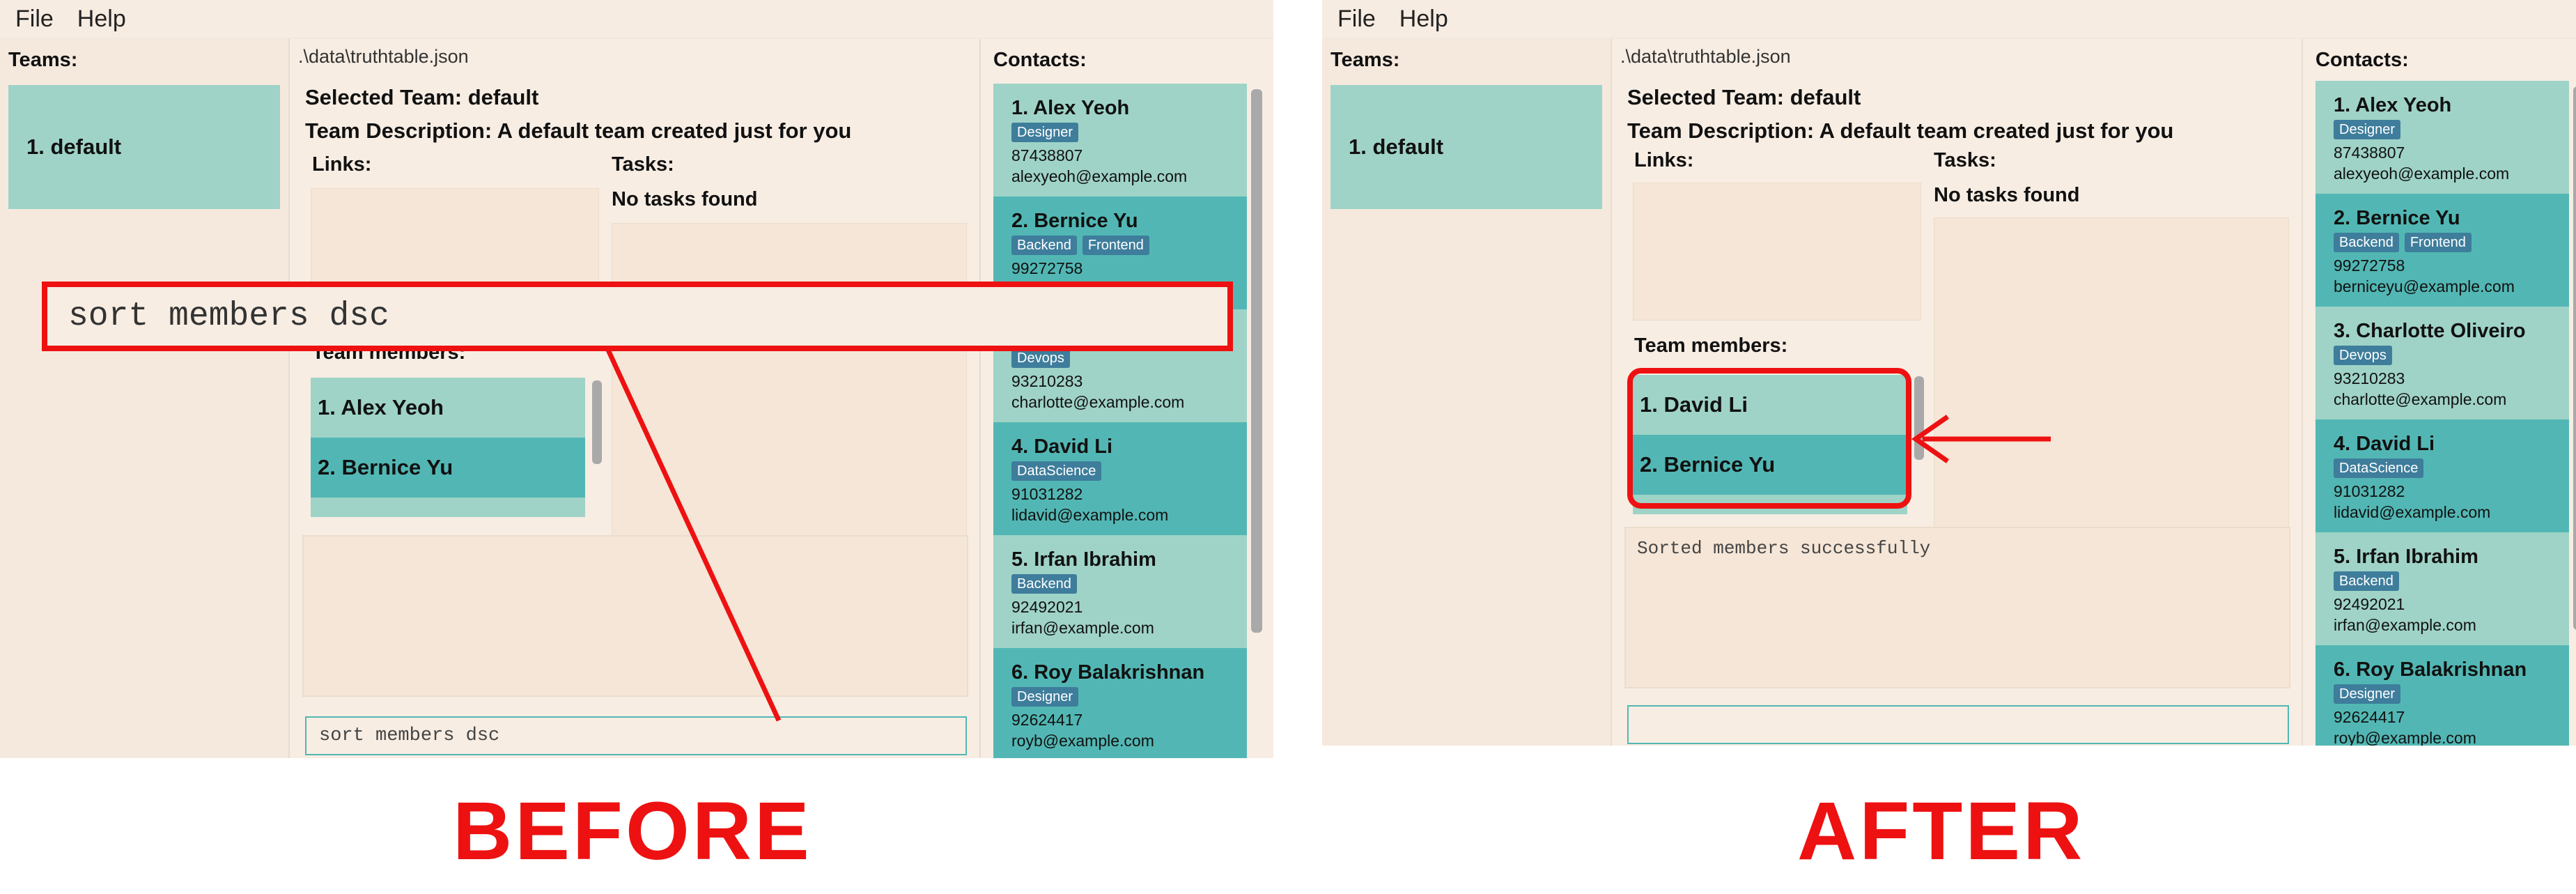  What do you see at coordinates (1941, 831) in the screenshot?
I see `after-caption: AFTER` at bounding box center [1941, 831].